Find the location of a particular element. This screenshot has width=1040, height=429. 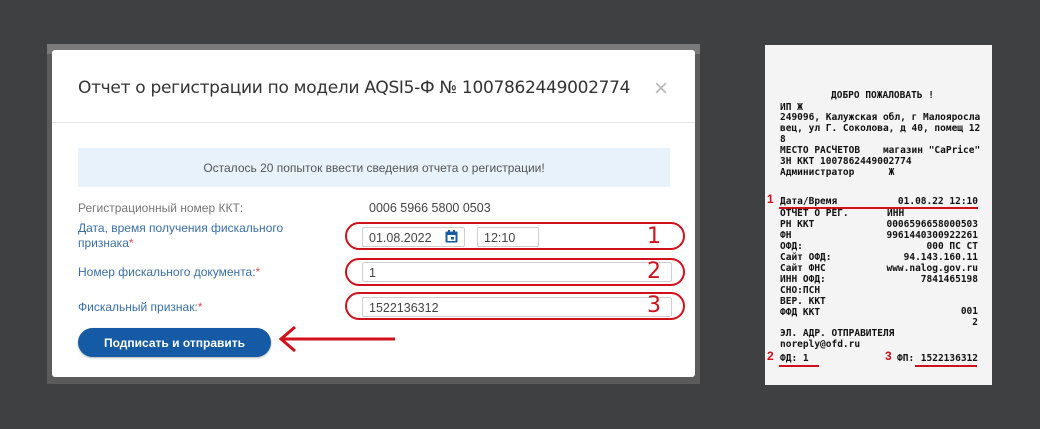

doc-number-label: Номер фискального документа:* is located at coordinates (169, 272).